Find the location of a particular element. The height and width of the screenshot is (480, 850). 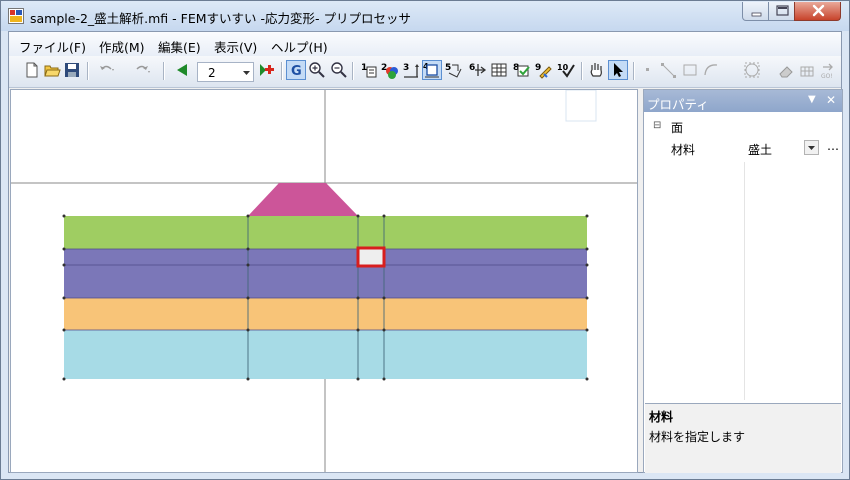

element-frame-icon: 4 is located at coordinates (432, 70).